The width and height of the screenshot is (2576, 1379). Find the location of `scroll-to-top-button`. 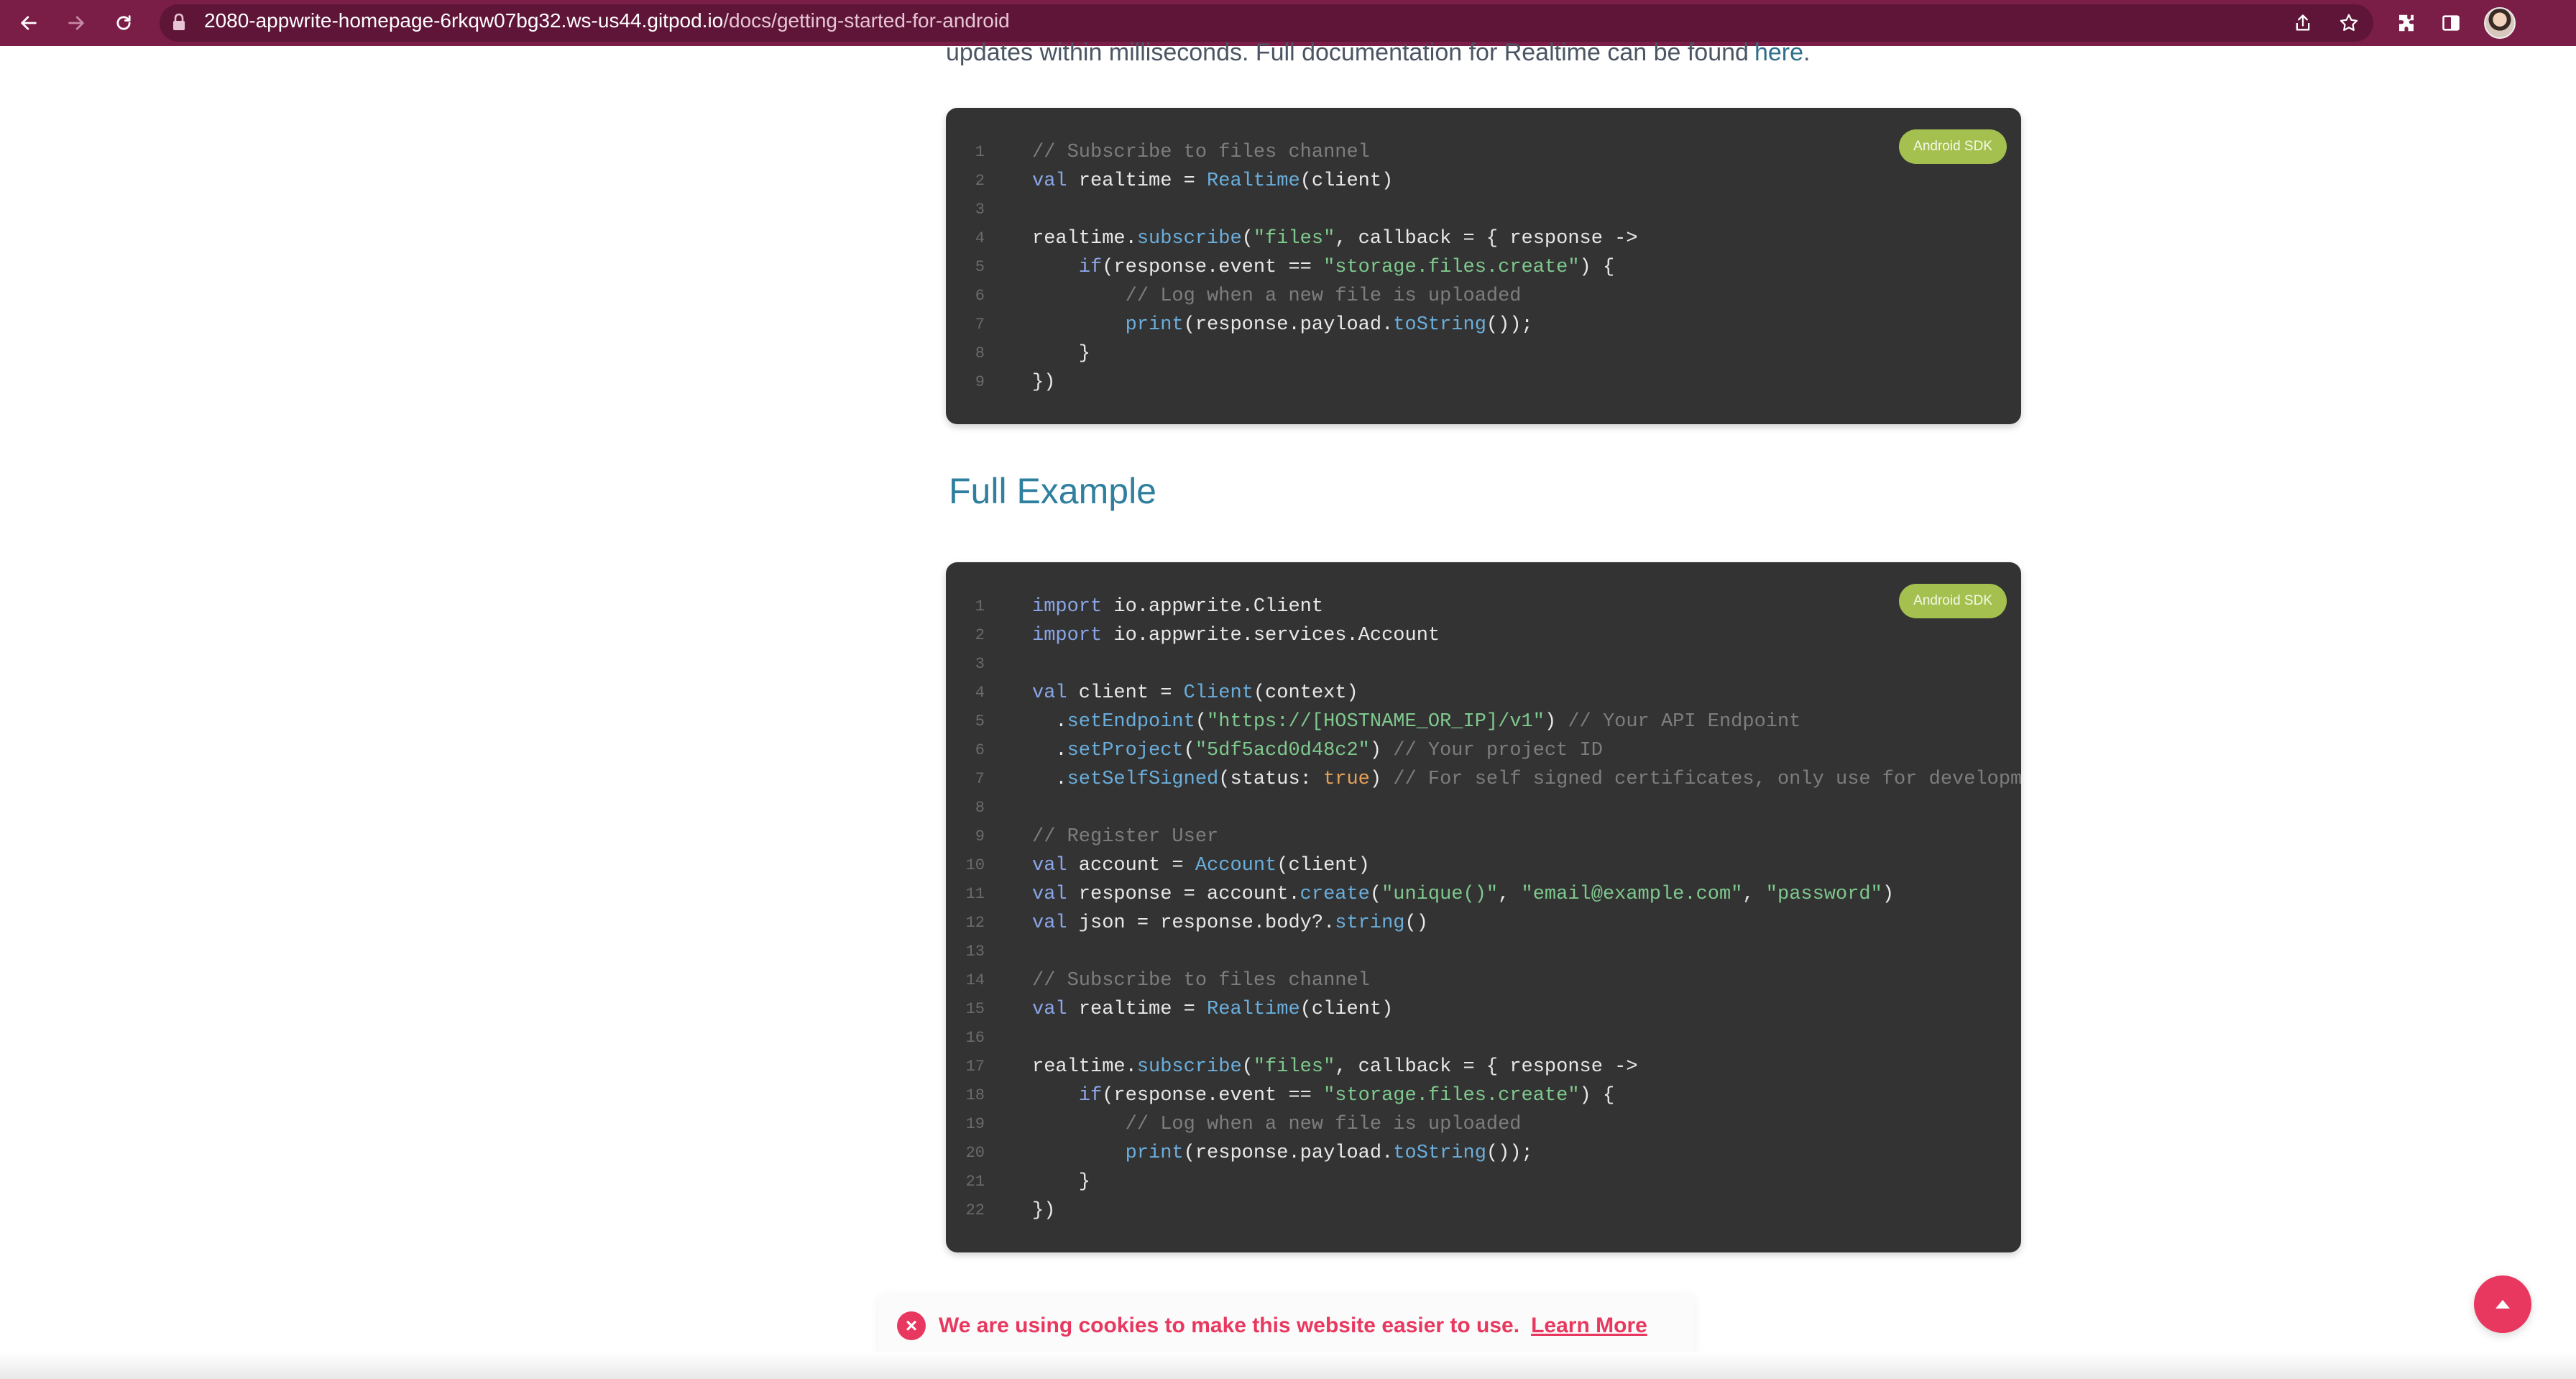

scroll-to-top-button is located at coordinates (2502, 1304).